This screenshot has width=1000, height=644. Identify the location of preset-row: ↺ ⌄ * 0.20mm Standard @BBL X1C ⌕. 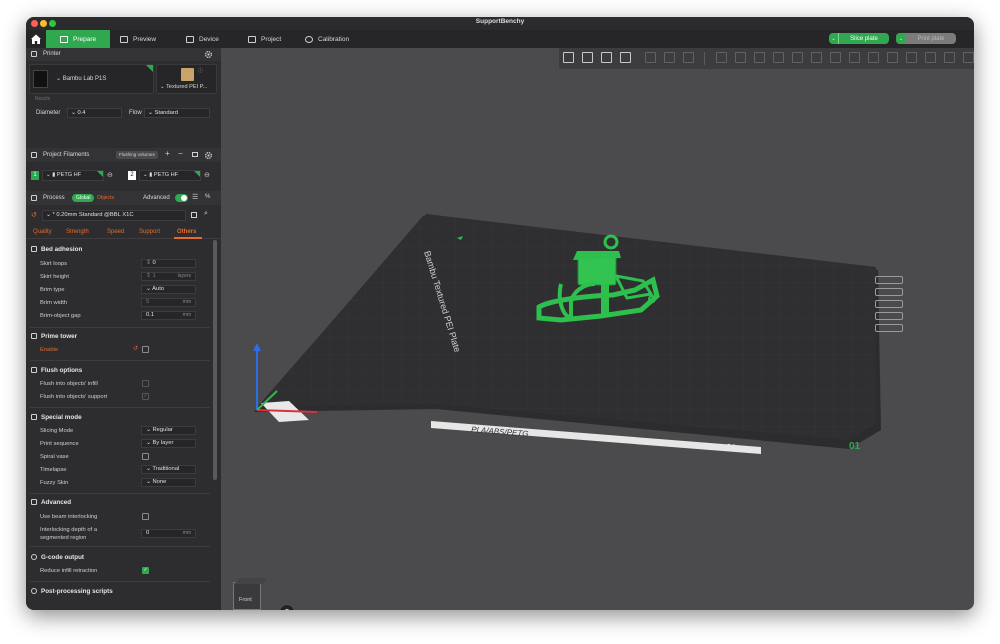
(123, 216).